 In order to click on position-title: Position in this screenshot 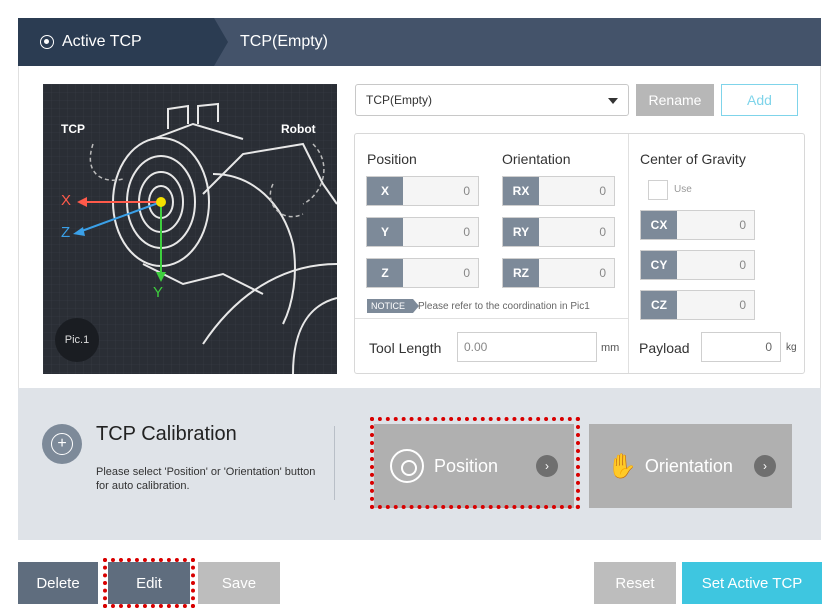, I will do `click(392, 159)`.